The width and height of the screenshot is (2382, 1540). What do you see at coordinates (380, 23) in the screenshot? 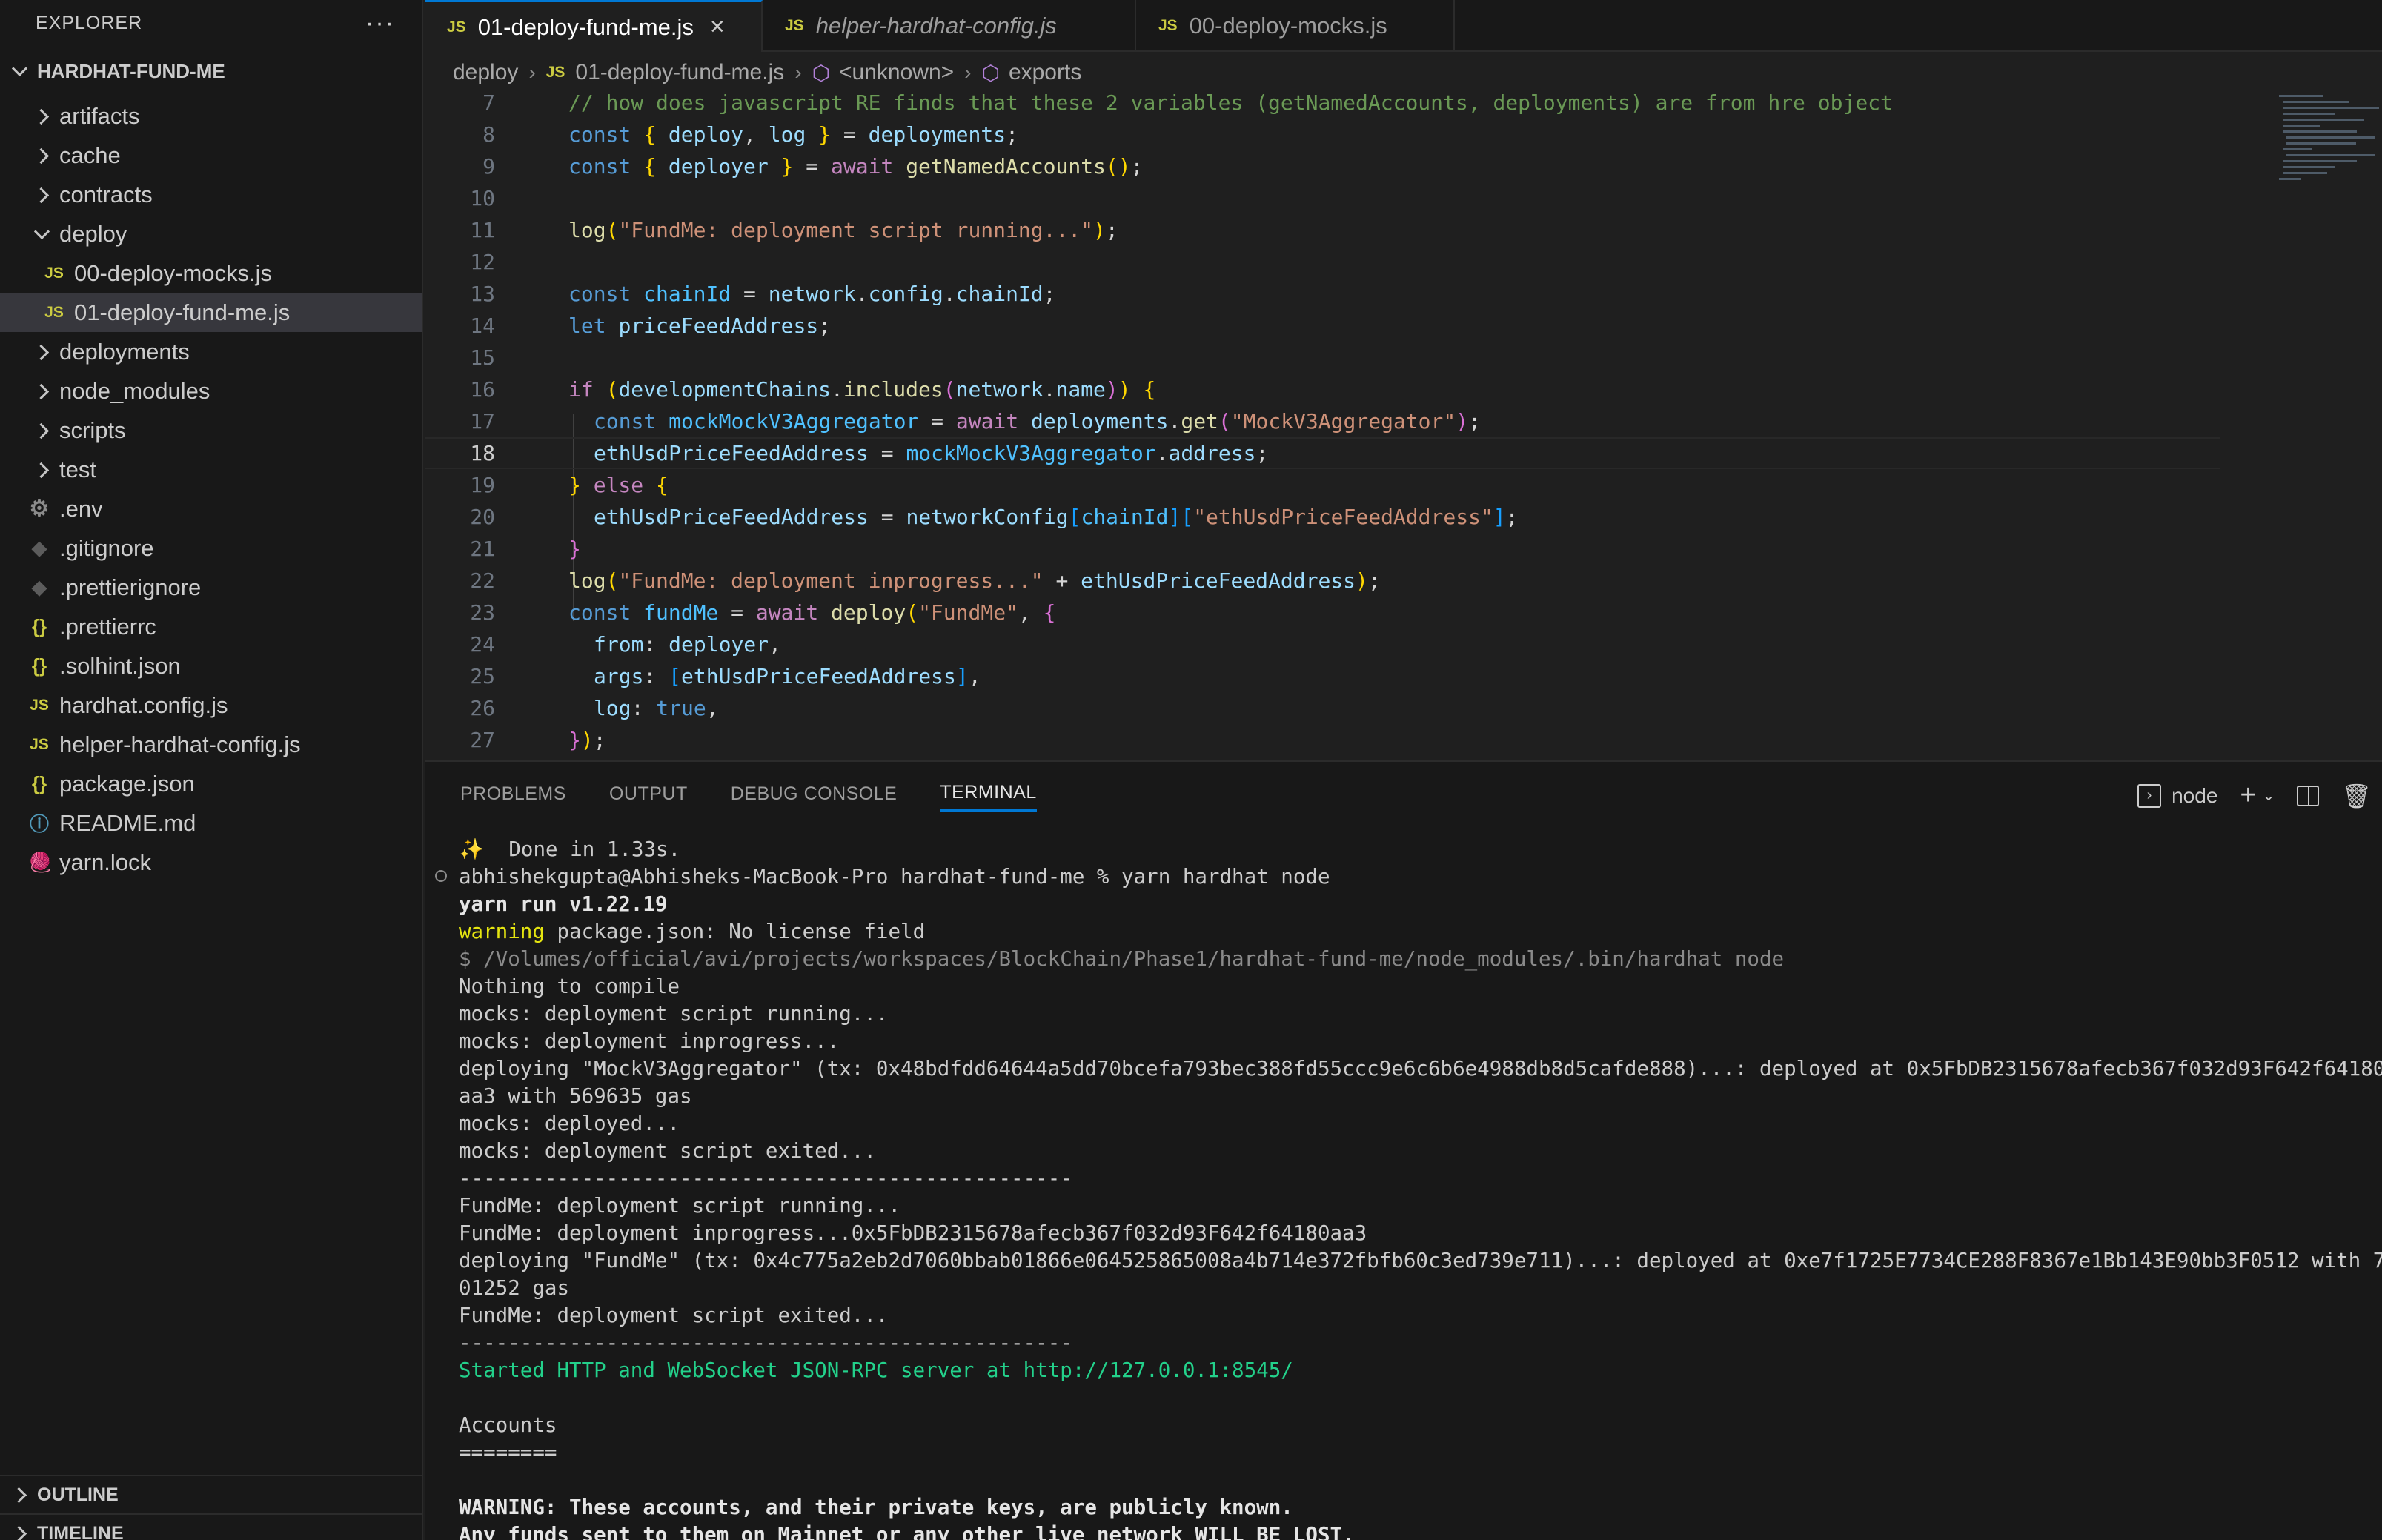
I see `more-actions-icon: ···` at bounding box center [380, 23].